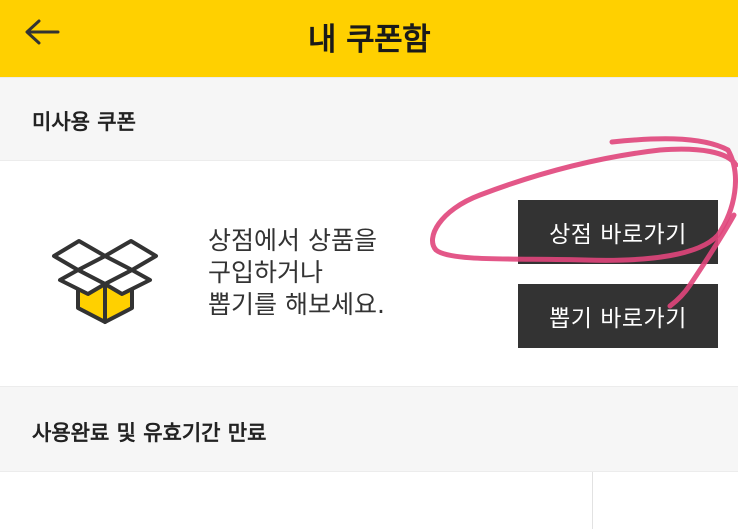  I want to click on empty-message-line-2: 구입하거나, so click(266, 272).